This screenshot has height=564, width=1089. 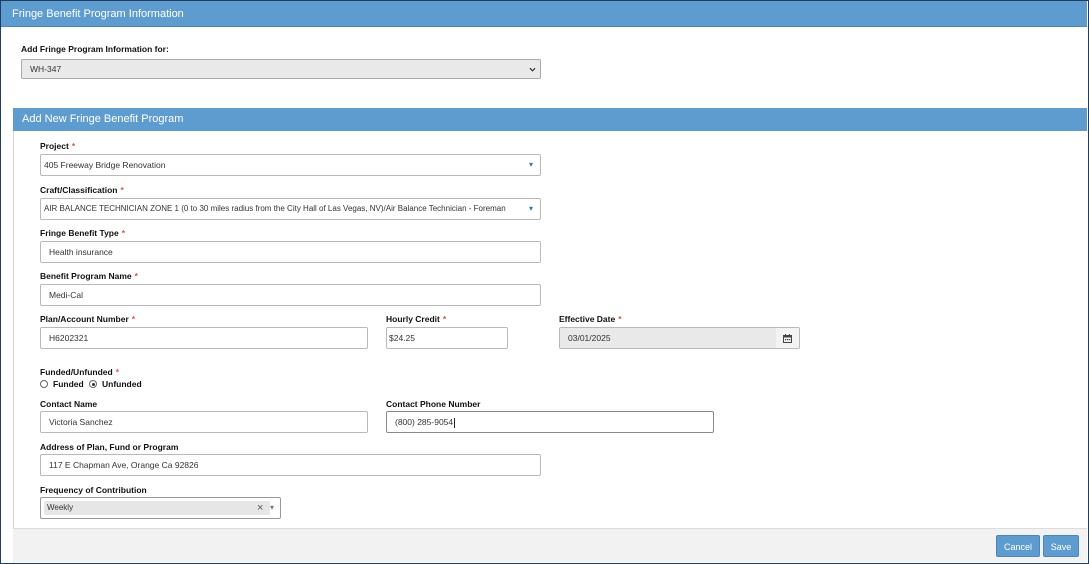 I want to click on funded-radio, so click(x=44, y=384).